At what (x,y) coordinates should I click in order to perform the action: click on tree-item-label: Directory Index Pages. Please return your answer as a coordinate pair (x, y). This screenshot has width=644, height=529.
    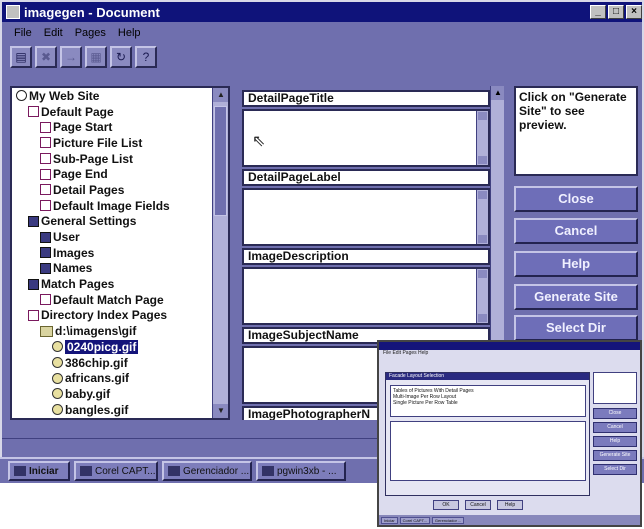
    Looking at the image, I should click on (104, 315).